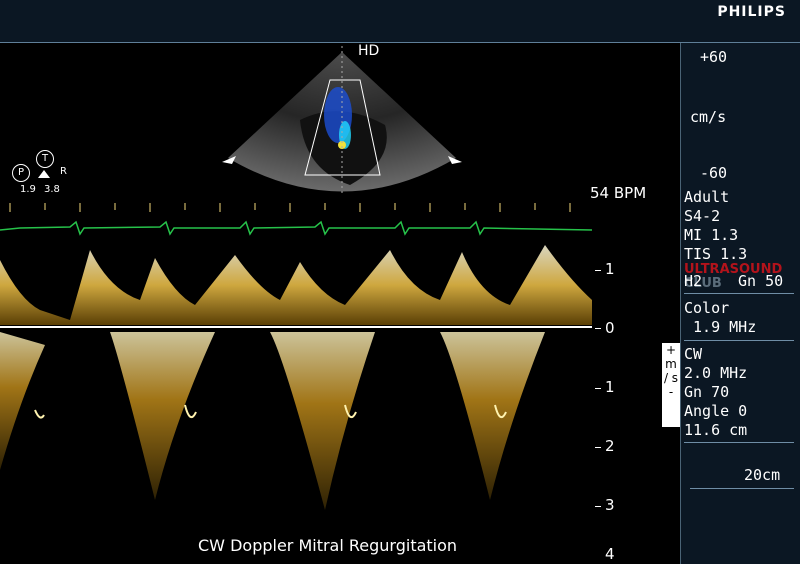  Describe the element at coordinates (711, 235) in the screenshot. I see `mi-value: MI 1.3` at that location.